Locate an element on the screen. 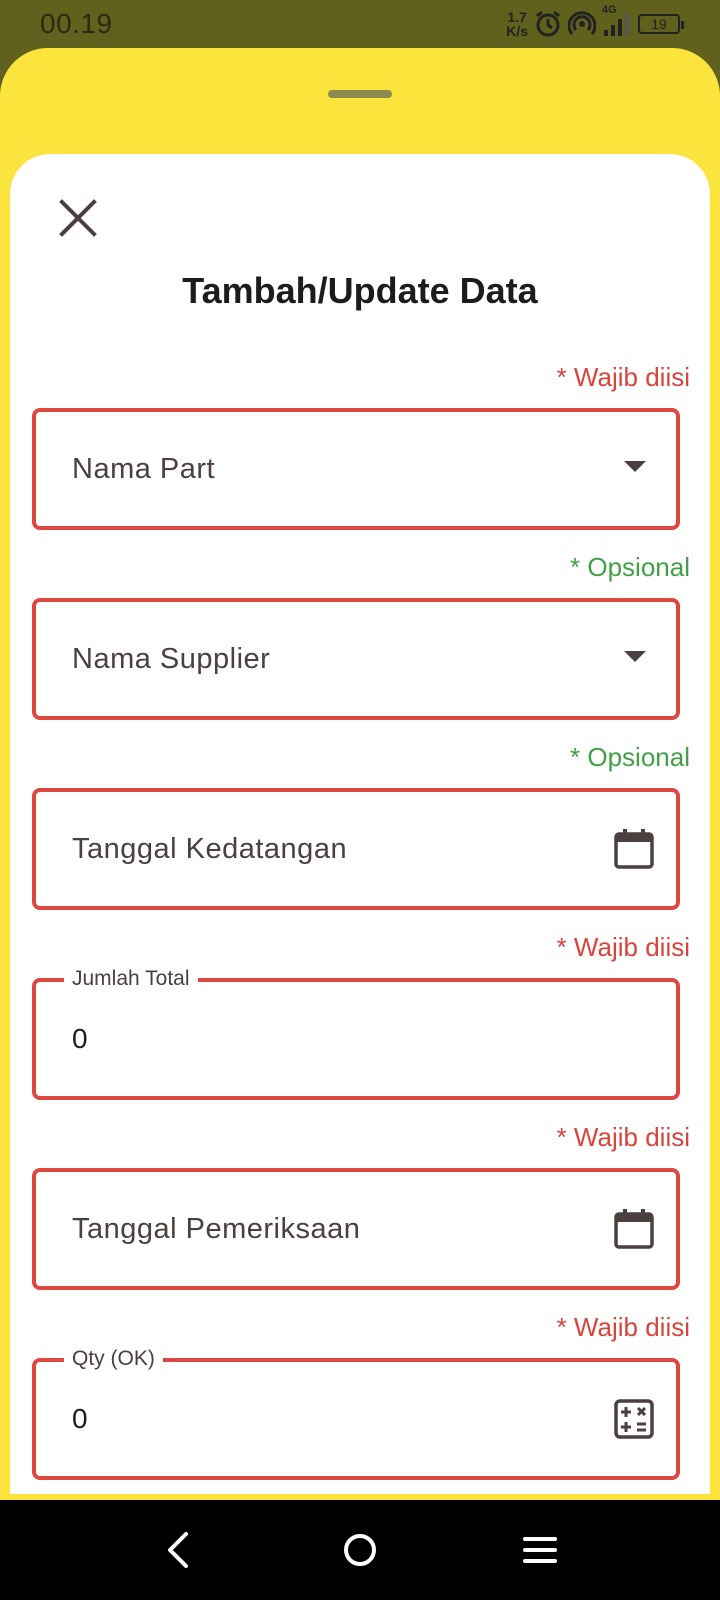 The width and height of the screenshot is (720, 1600). tanggal-kedatangan-placeholder: Tanggal Kedatangan is located at coordinates (210, 849).